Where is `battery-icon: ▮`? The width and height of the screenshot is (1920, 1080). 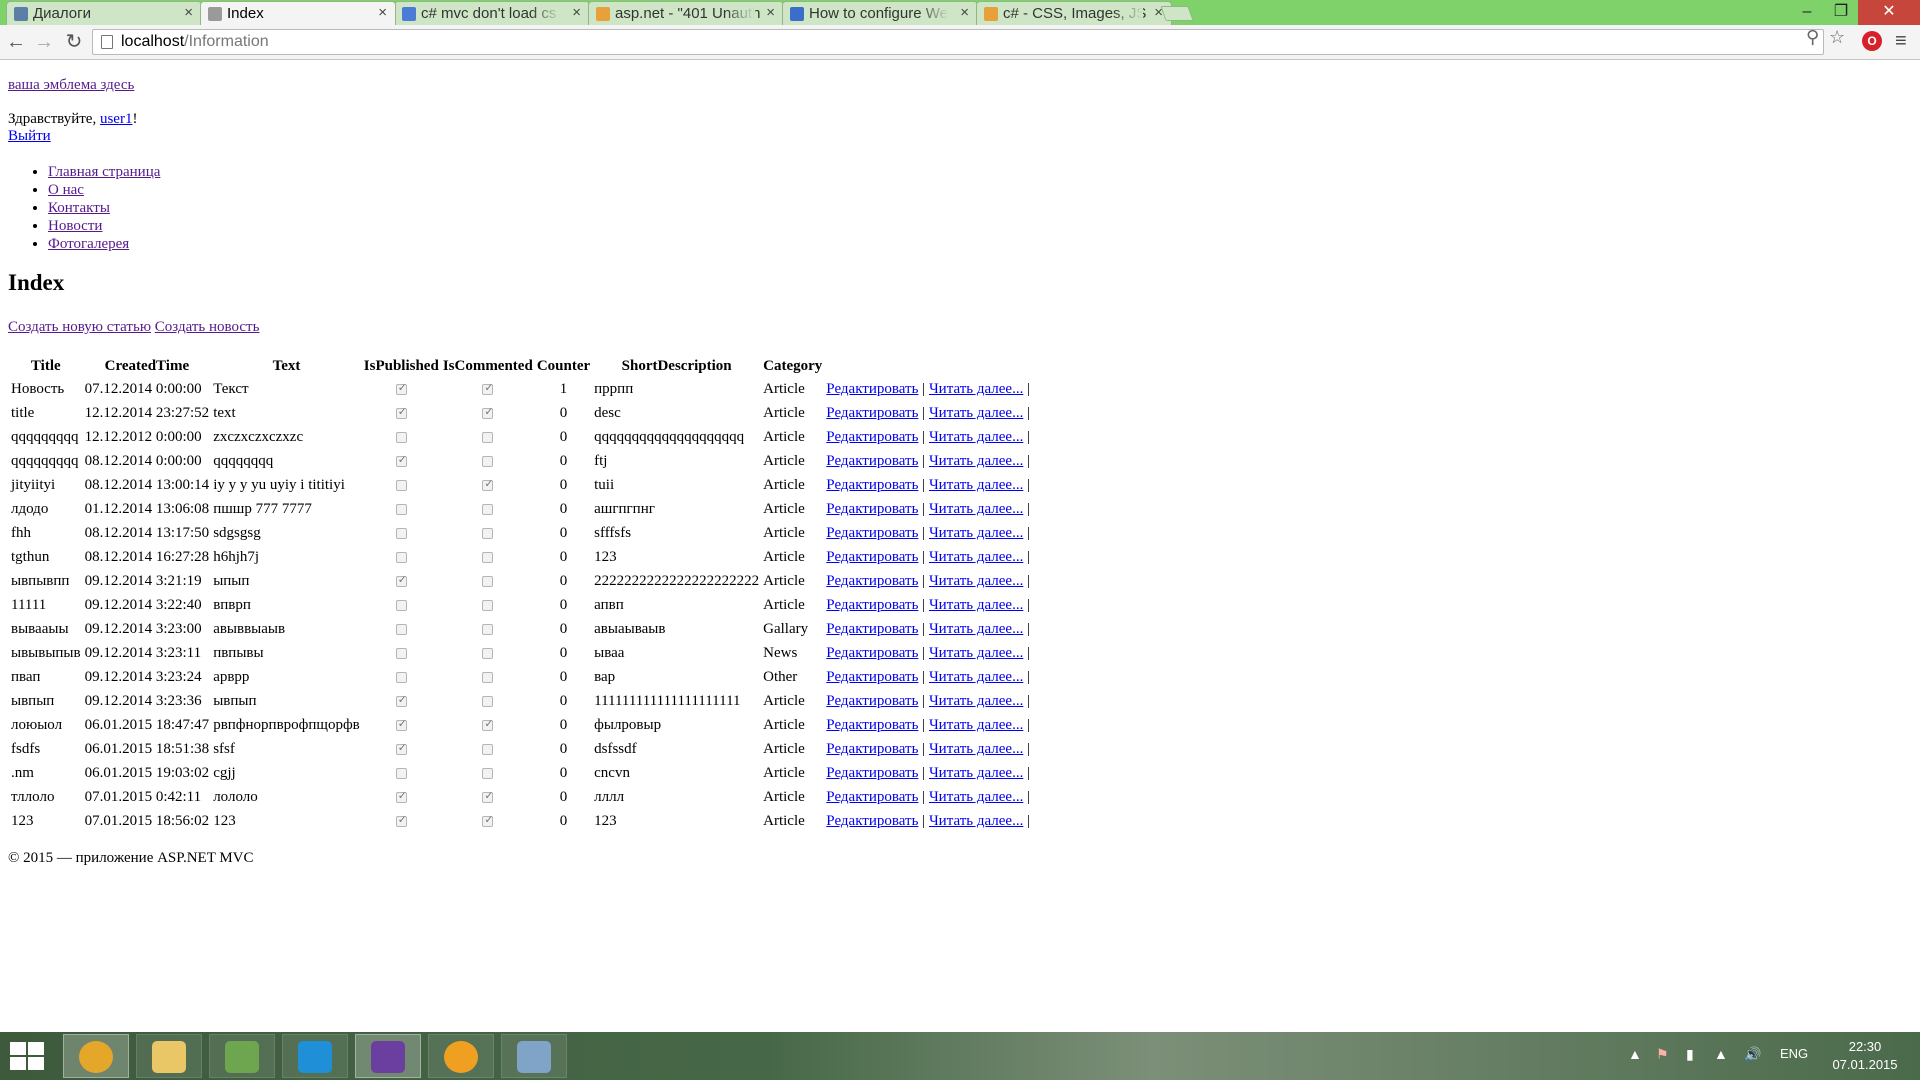 battery-icon: ▮ is located at coordinates (1690, 1054).